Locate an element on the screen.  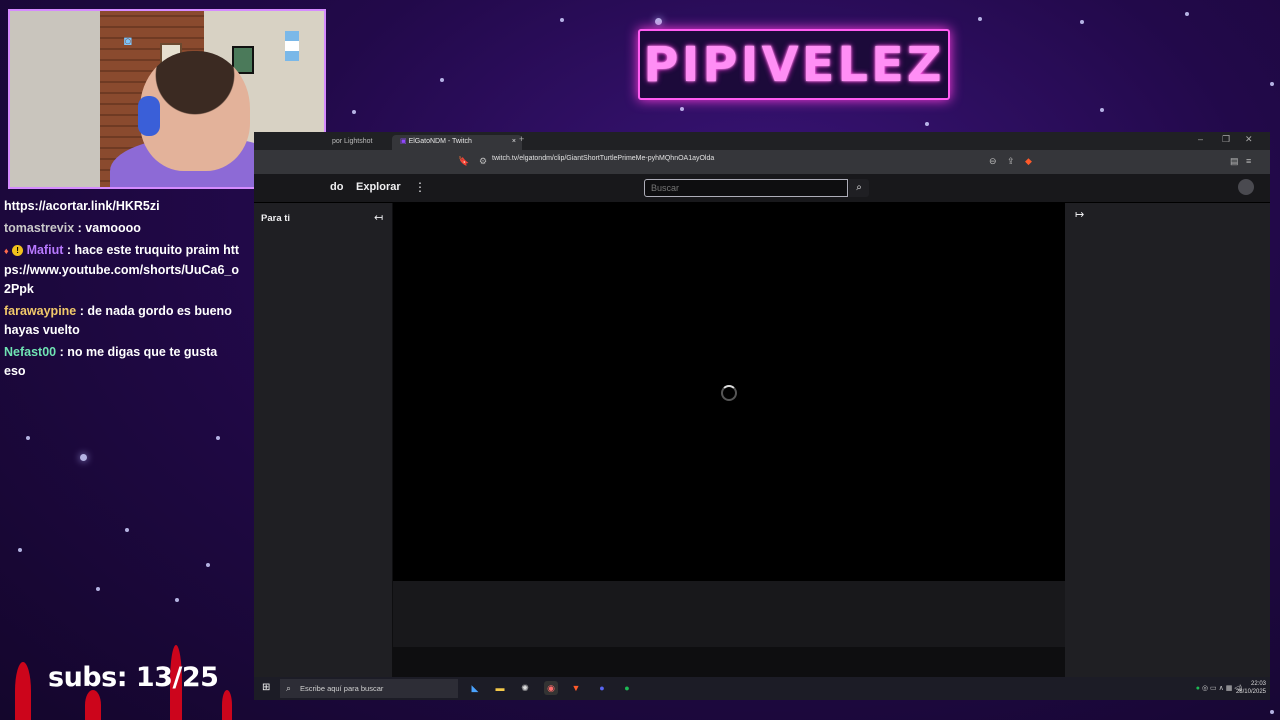
twitch-right-panel: ↦ is located at coordinates (1167, 440).